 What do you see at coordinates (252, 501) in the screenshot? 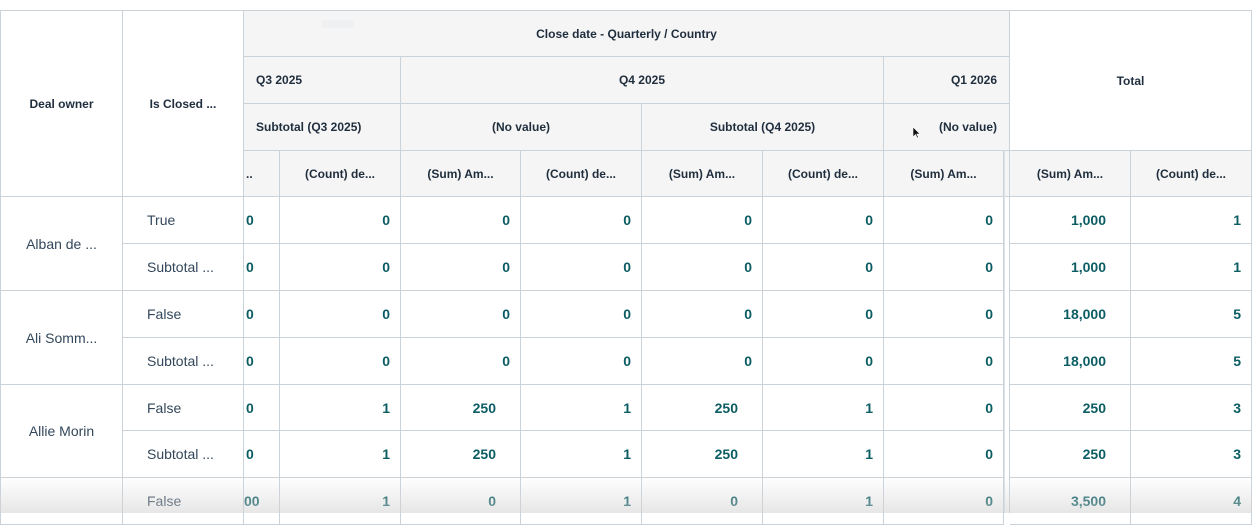
I see `value-text: 00` at bounding box center [252, 501].